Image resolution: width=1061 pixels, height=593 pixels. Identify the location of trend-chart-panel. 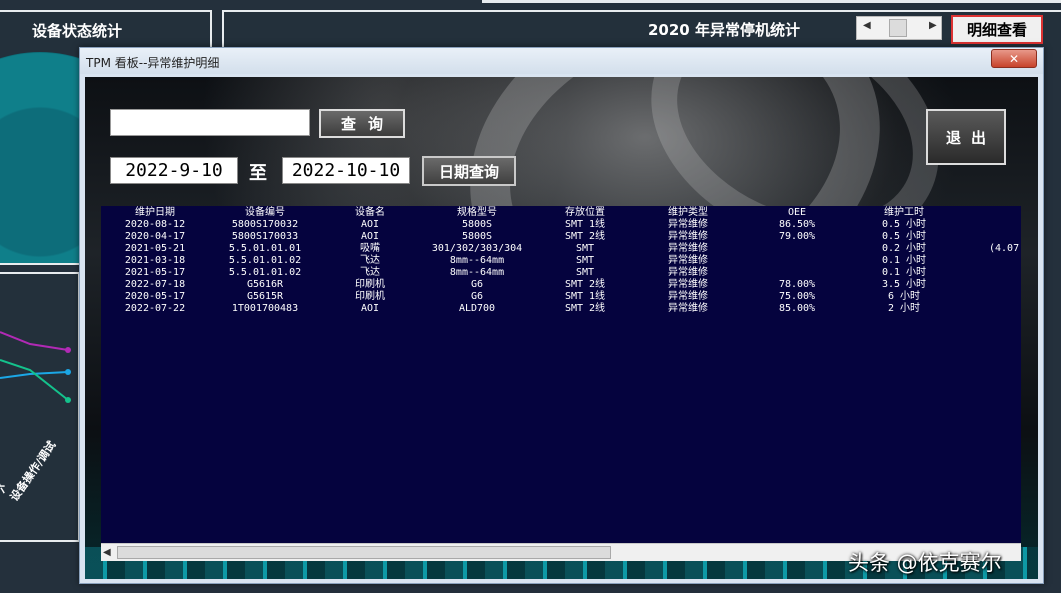
(40, 407).